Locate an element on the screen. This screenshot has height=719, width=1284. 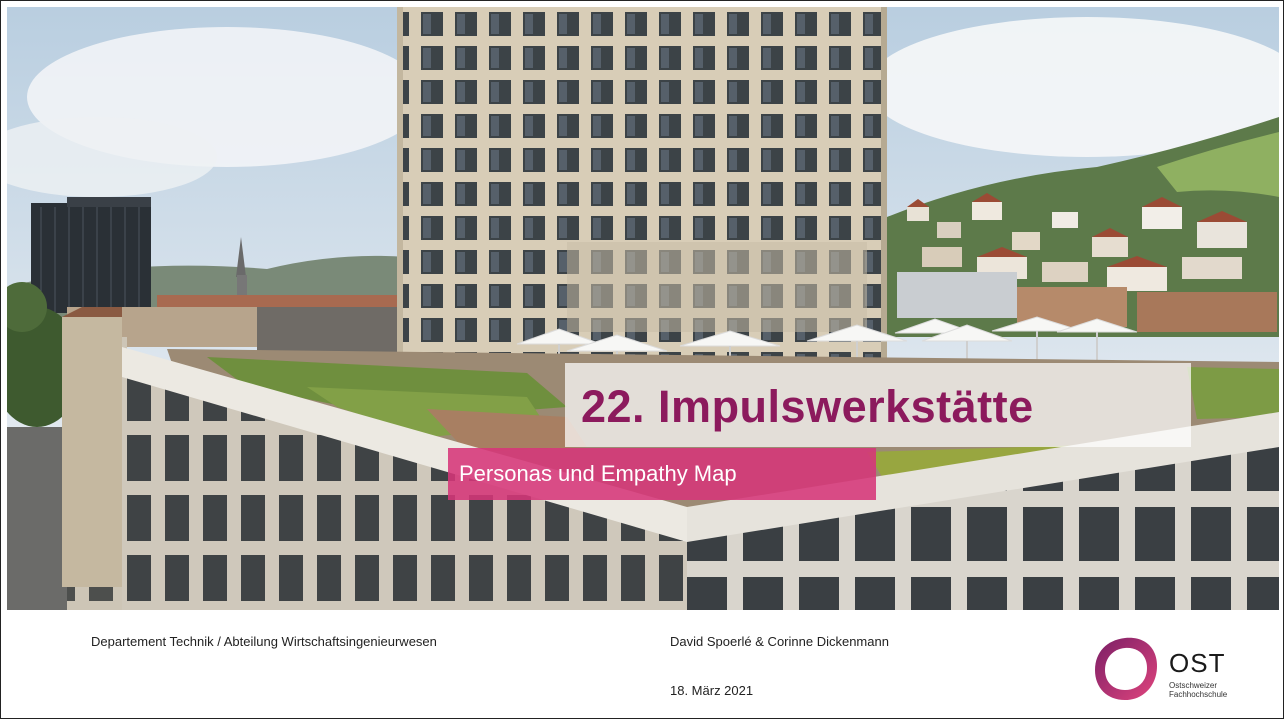
logo-name: OST is located at coordinates (1197, 663).